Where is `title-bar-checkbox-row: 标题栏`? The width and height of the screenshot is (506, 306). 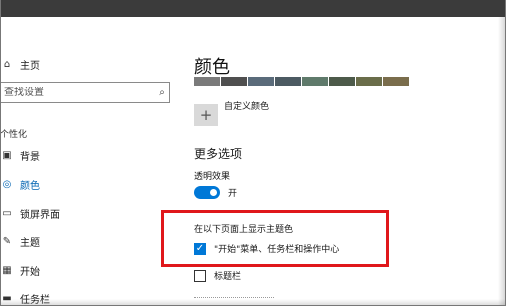 title-bar-checkbox-row: 标题栏 is located at coordinates (217, 275).